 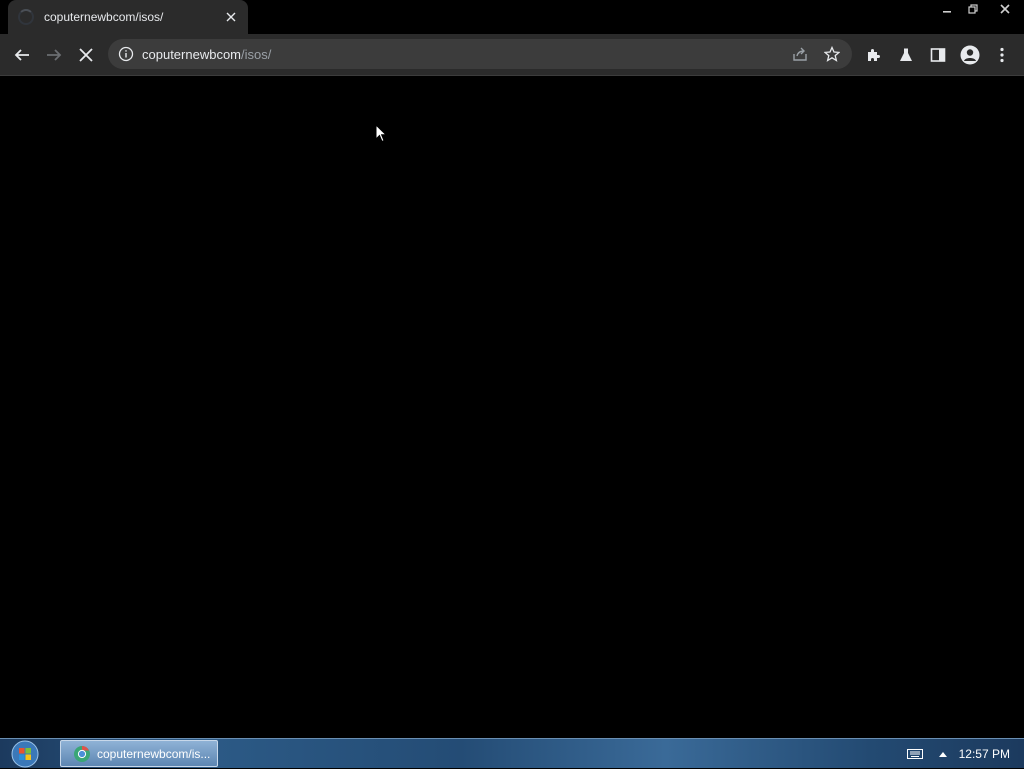 I want to click on mouse-cursor-icon, so click(x=381, y=135).